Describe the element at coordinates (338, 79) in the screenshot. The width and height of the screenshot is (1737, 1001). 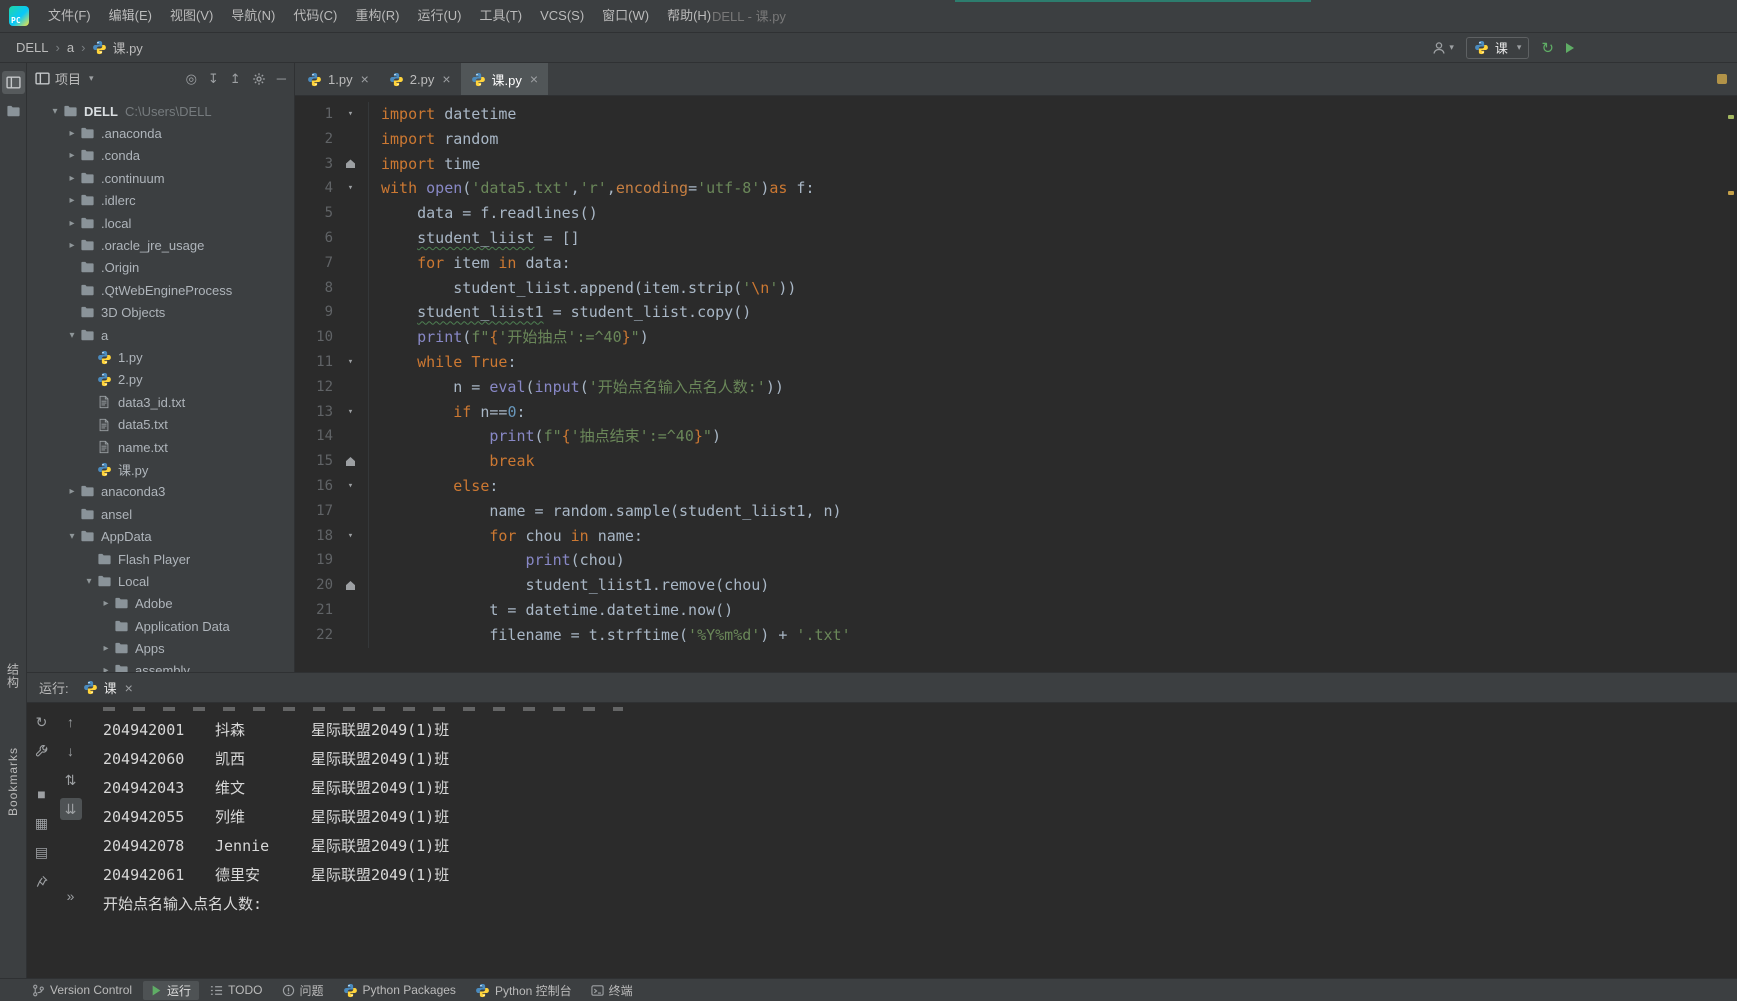
I see `tab-1.py: 1.py ×` at that location.